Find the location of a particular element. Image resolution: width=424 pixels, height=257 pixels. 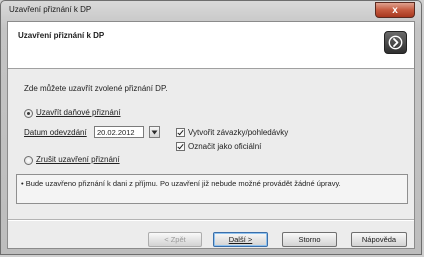

date-label-text: Datum odevzdání is located at coordinates (55, 132).